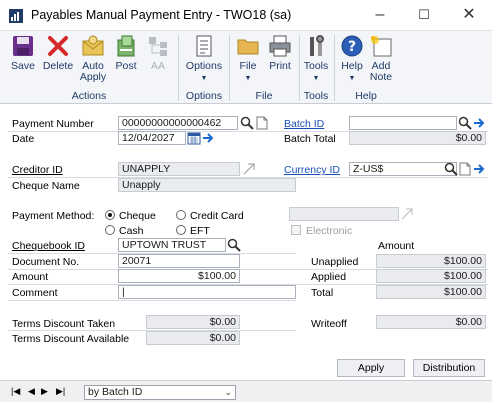 The image size is (492, 402). What do you see at coordinates (93, 45) in the screenshot?
I see `envelope-icon` at bounding box center [93, 45].